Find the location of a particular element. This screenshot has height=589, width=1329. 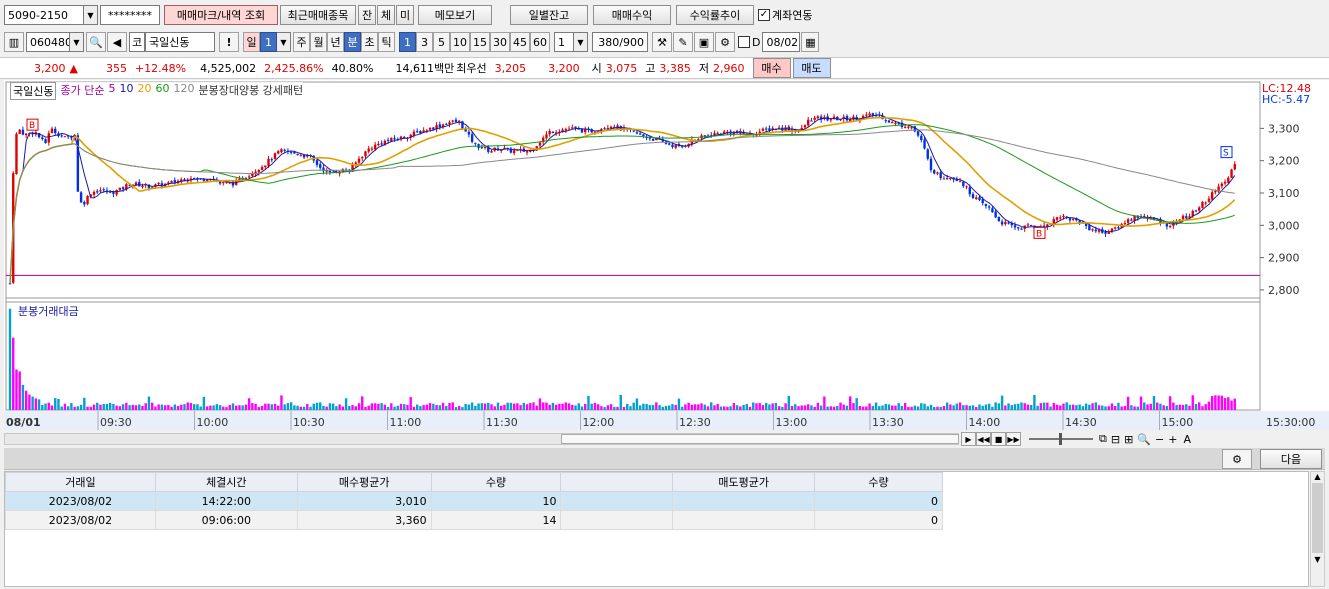

stock-code-dropdown: ▼ is located at coordinates (77, 42).